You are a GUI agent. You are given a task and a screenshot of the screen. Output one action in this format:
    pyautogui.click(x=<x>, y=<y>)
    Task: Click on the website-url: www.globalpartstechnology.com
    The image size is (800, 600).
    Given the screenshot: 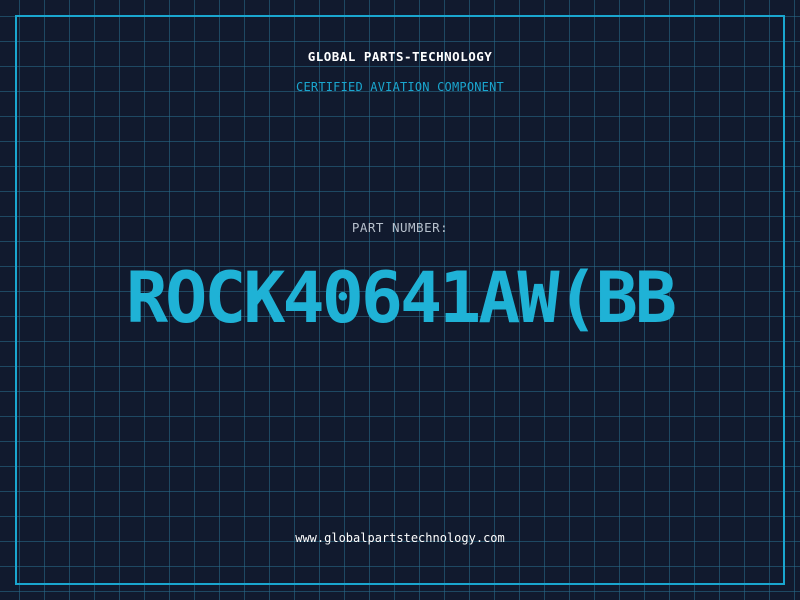 What is the action you would take?
    pyautogui.click(x=400, y=538)
    